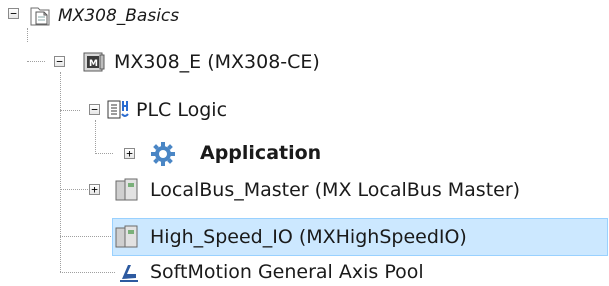 Image resolution: width=609 pixels, height=286 pixels. What do you see at coordinates (287, 272) in the screenshot?
I see `node-label-axis-pool: SoftMotion General Axis Pool` at bounding box center [287, 272].